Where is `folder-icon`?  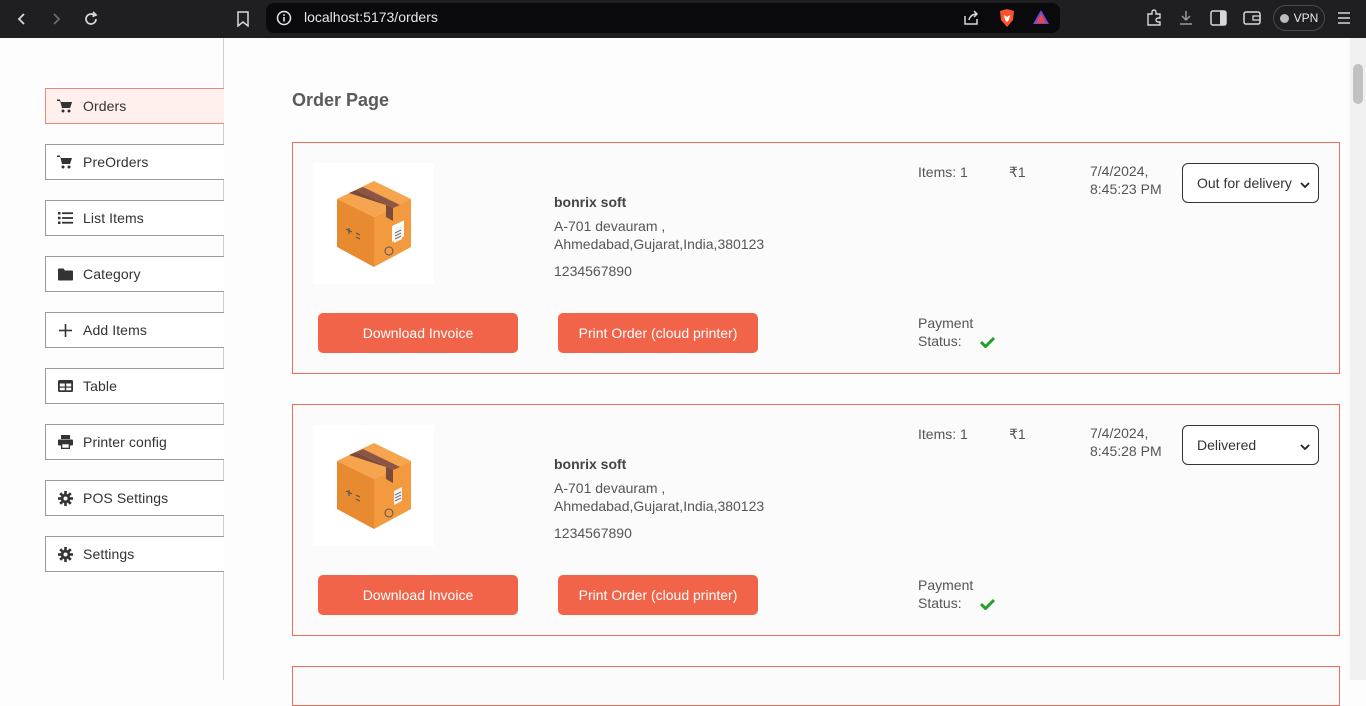 folder-icon is located at coordinates (65, 274).